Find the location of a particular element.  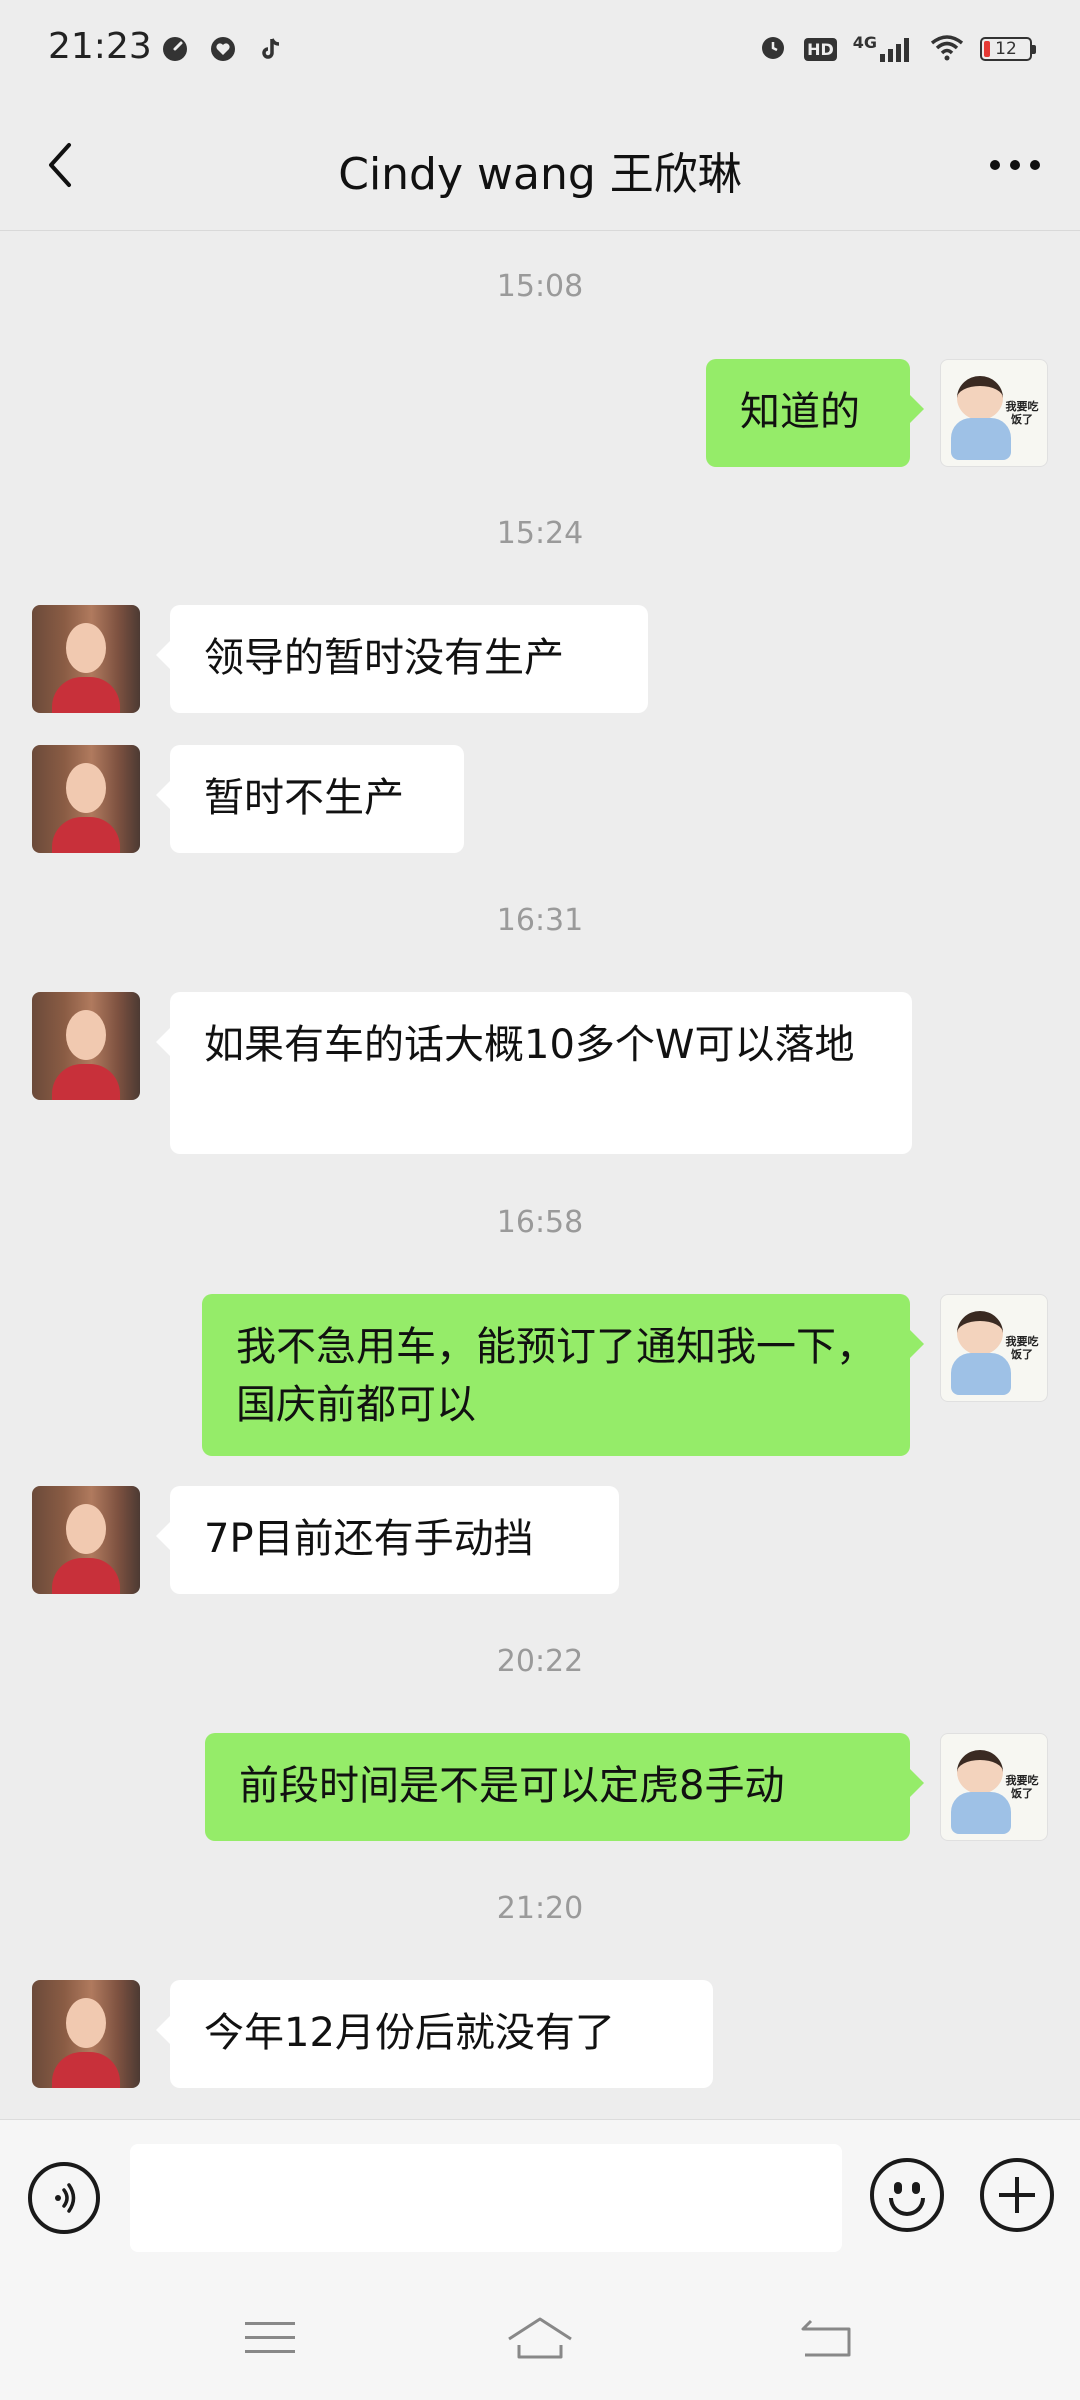

battery-icon: 12 is located at coordinates (1008, 49).